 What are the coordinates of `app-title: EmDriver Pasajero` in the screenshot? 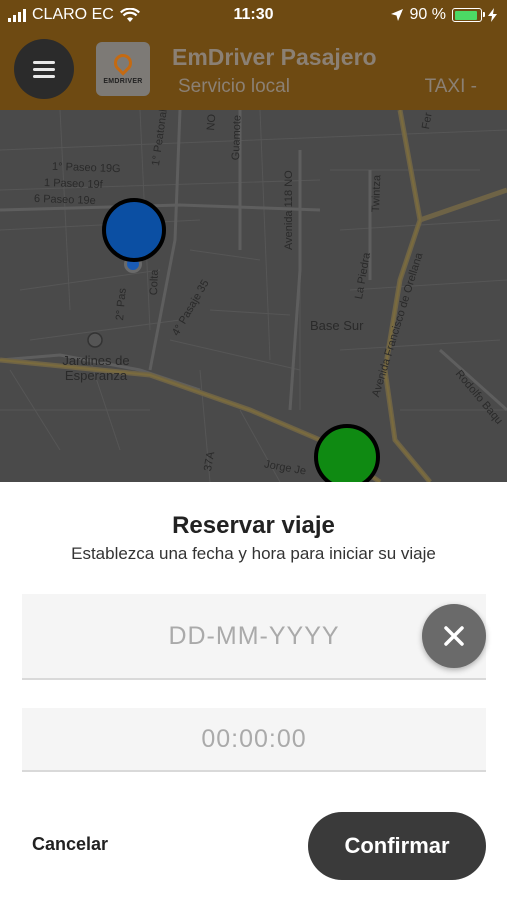 It's located at (274, 57).